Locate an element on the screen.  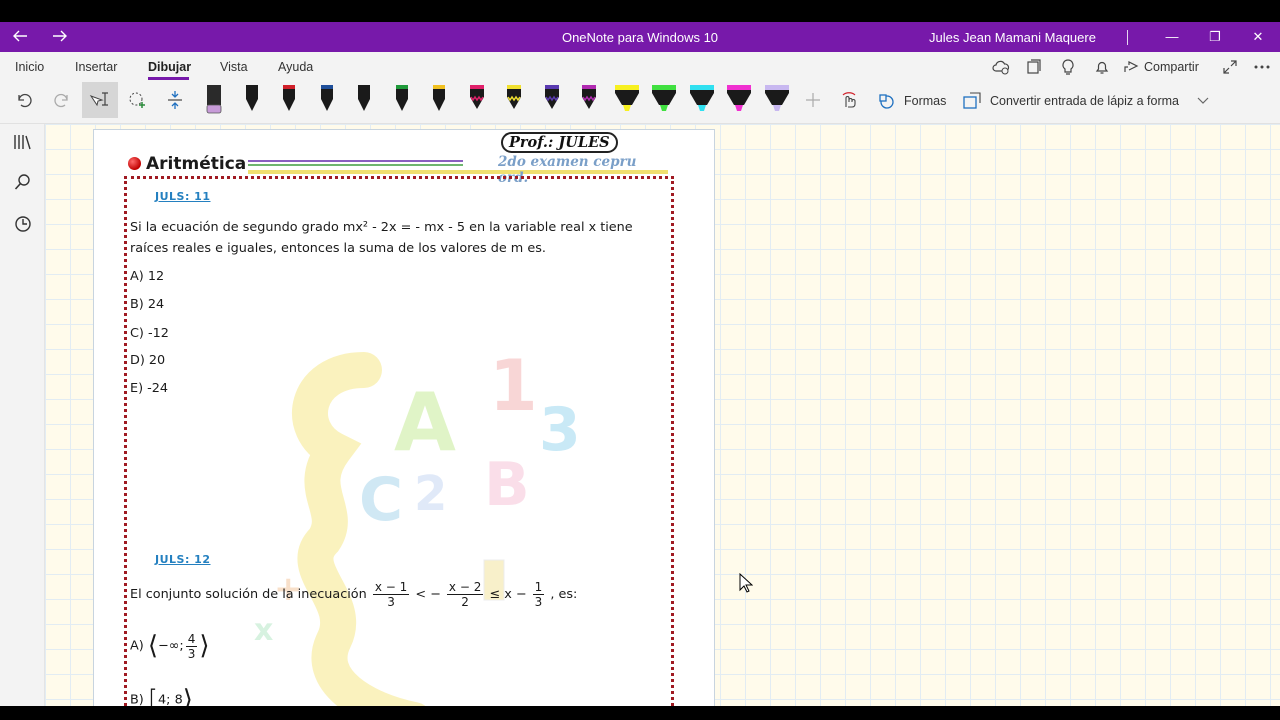
expand-icon is located at coordinates (1230, 67).